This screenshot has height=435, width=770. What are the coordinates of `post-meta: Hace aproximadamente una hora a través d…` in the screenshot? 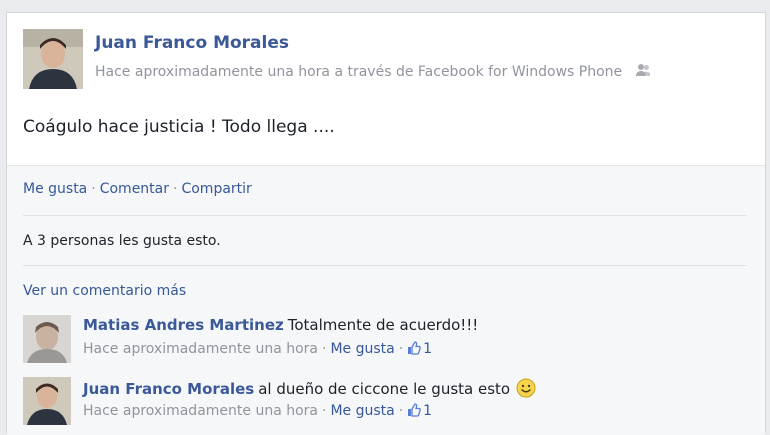 It's located at (373, 72).